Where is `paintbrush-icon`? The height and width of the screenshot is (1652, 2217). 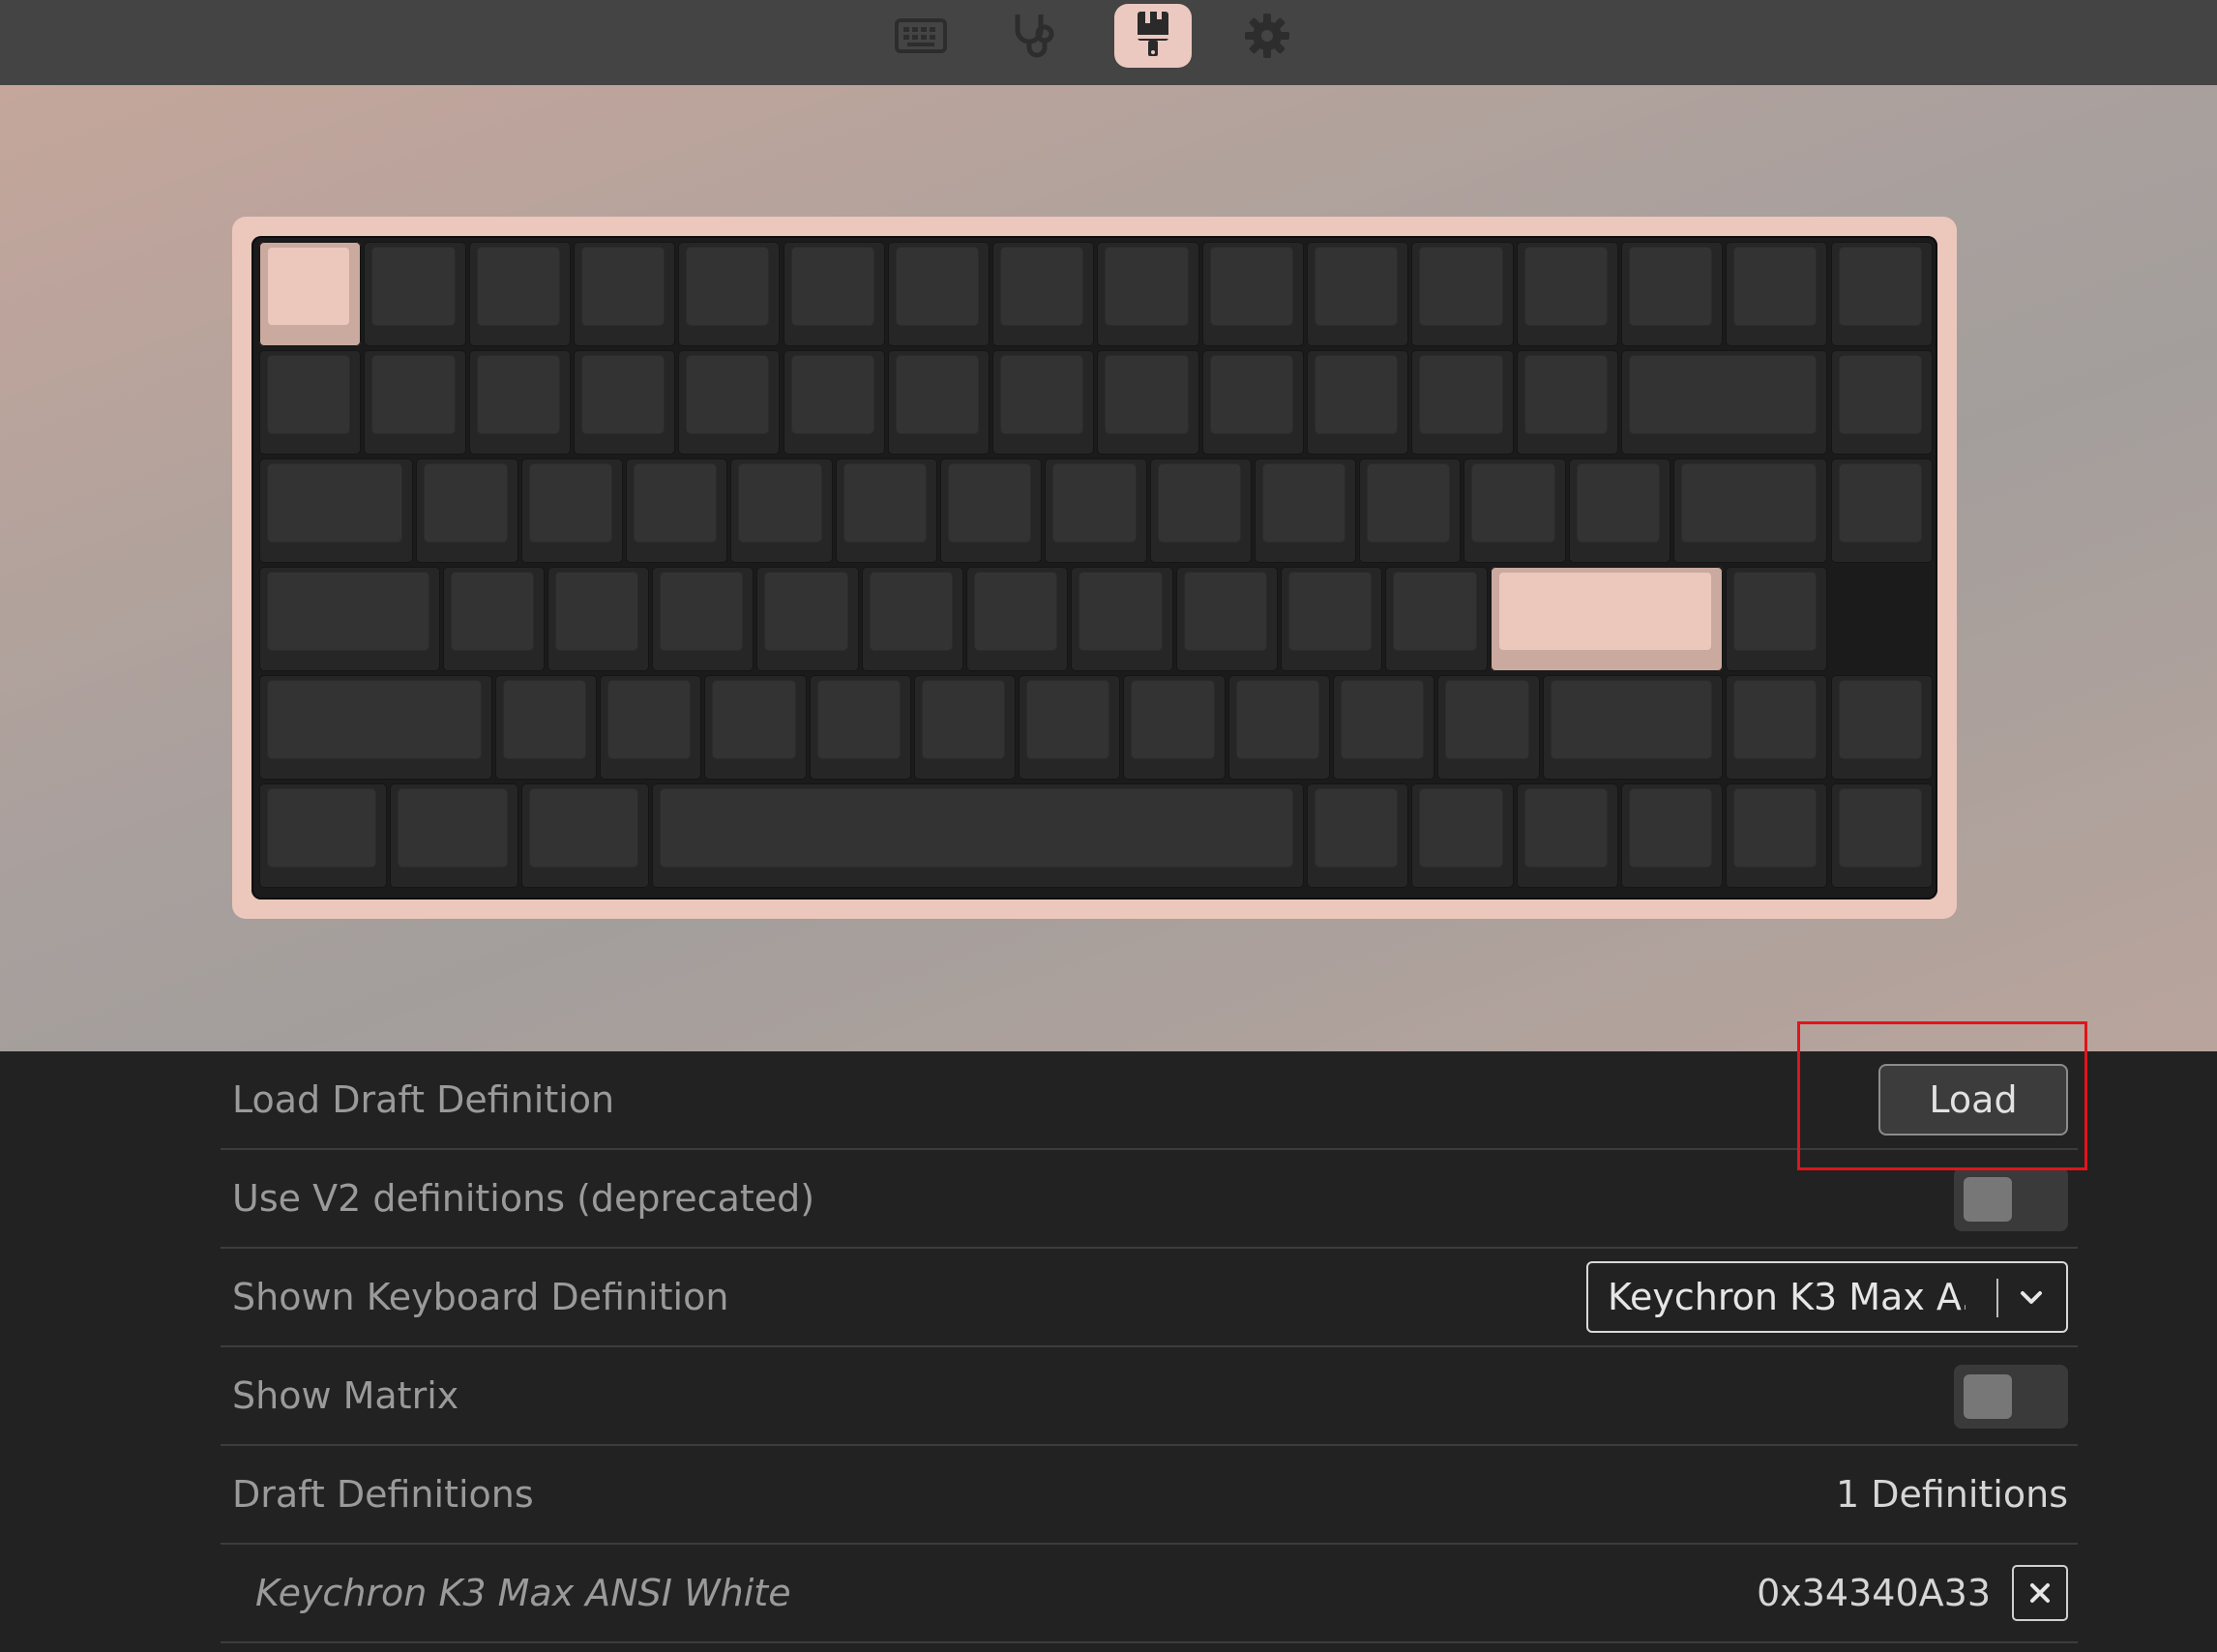
paintbrush-icon is located at coordinates (1153, 36).